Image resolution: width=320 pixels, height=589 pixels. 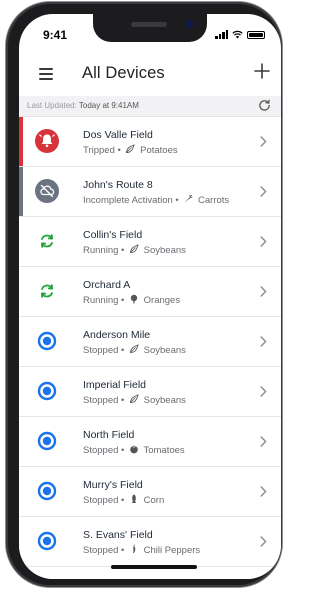 What do you see at coordinates (150, 28) in the screenshot?
I see `camera-notch` at bounding box center [150, 28].